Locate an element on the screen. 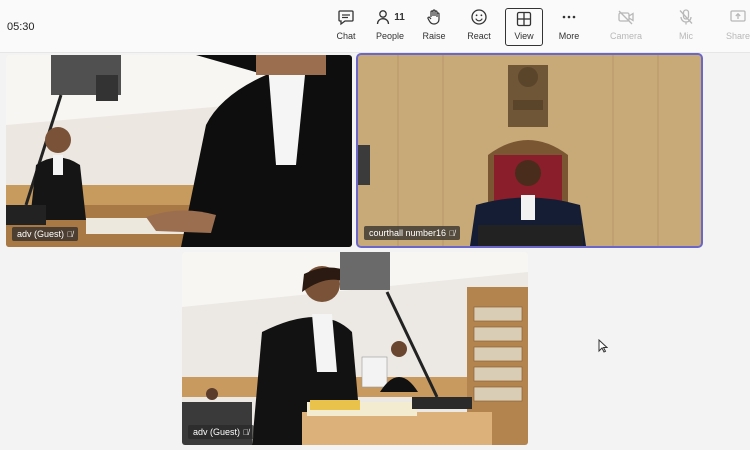 The image size is (750, 450). view-button: View is located at coordinates (524, 27).